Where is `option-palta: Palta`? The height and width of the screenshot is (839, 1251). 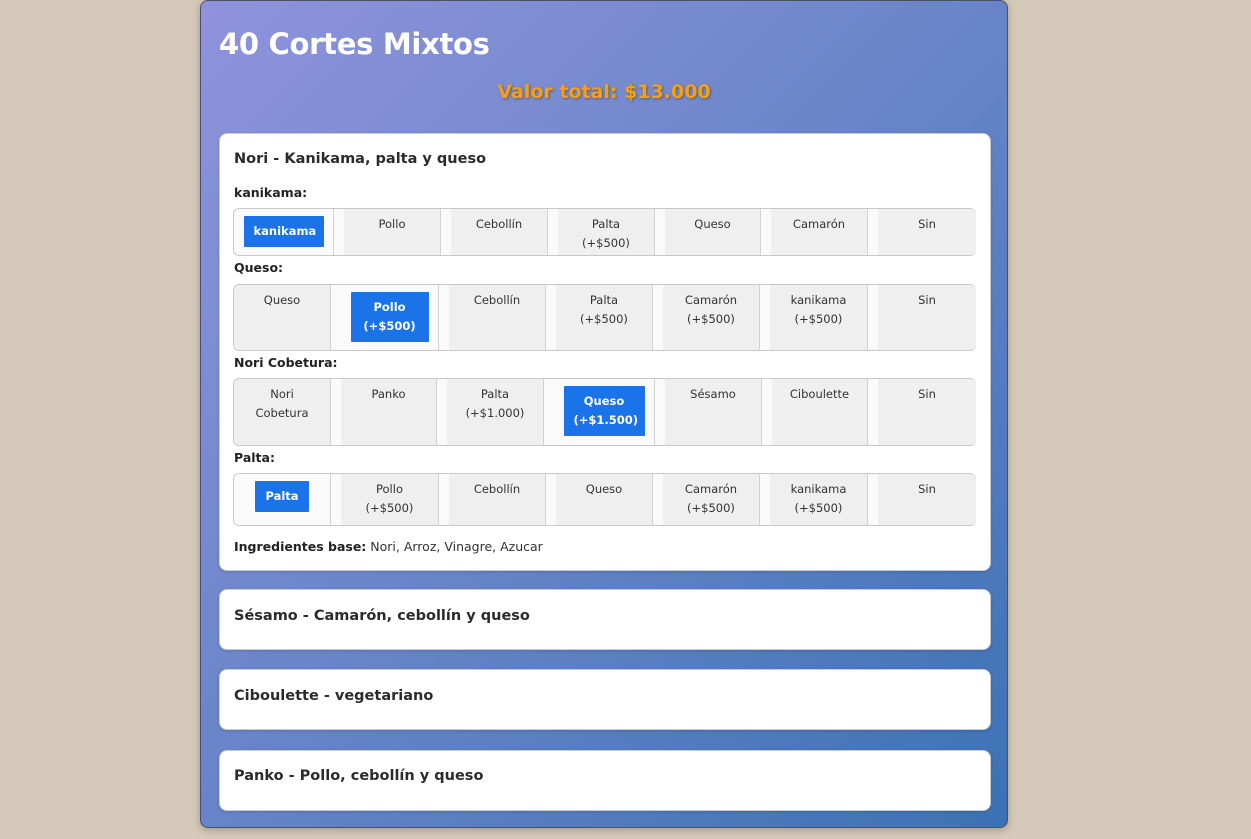
option-palta: Palta is located at coordinates (282, 499).